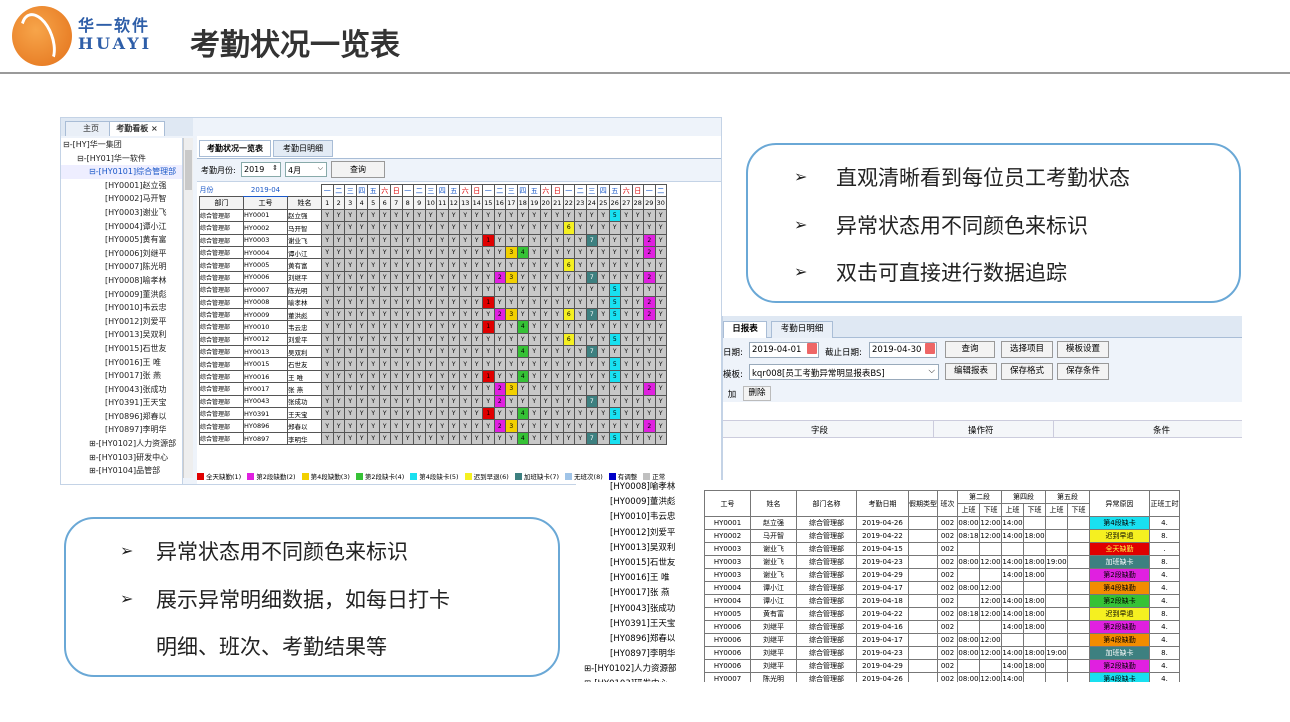 The height and width of the screenshot is (722, 1290). What do you see at coordinates (511, 426) in the screenshot?
I see `status-cell: 3` at bounding box center [511, 426].